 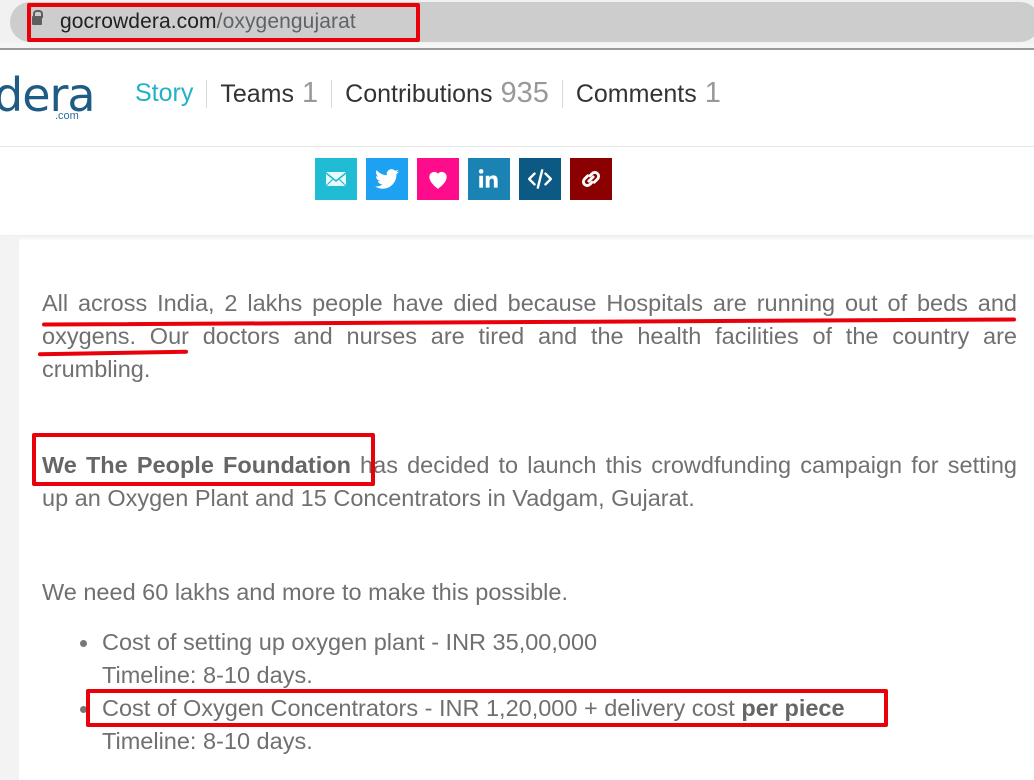 I want to click on envelope-icon, so click(x=336, y=179).